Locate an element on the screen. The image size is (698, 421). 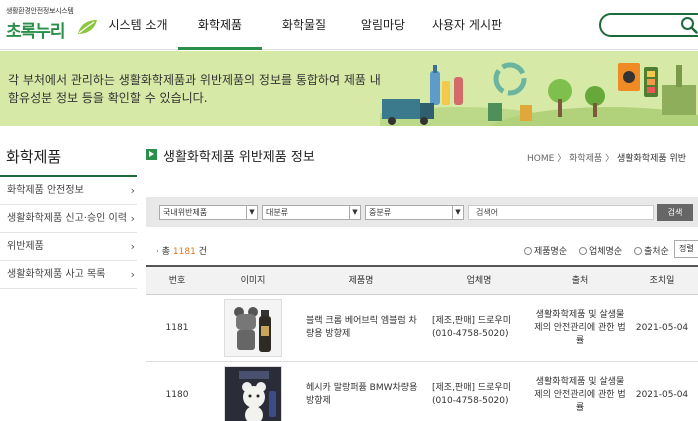
page-title: 생활화학제품 위반제품 정보 is located at coordinates (239, 157).